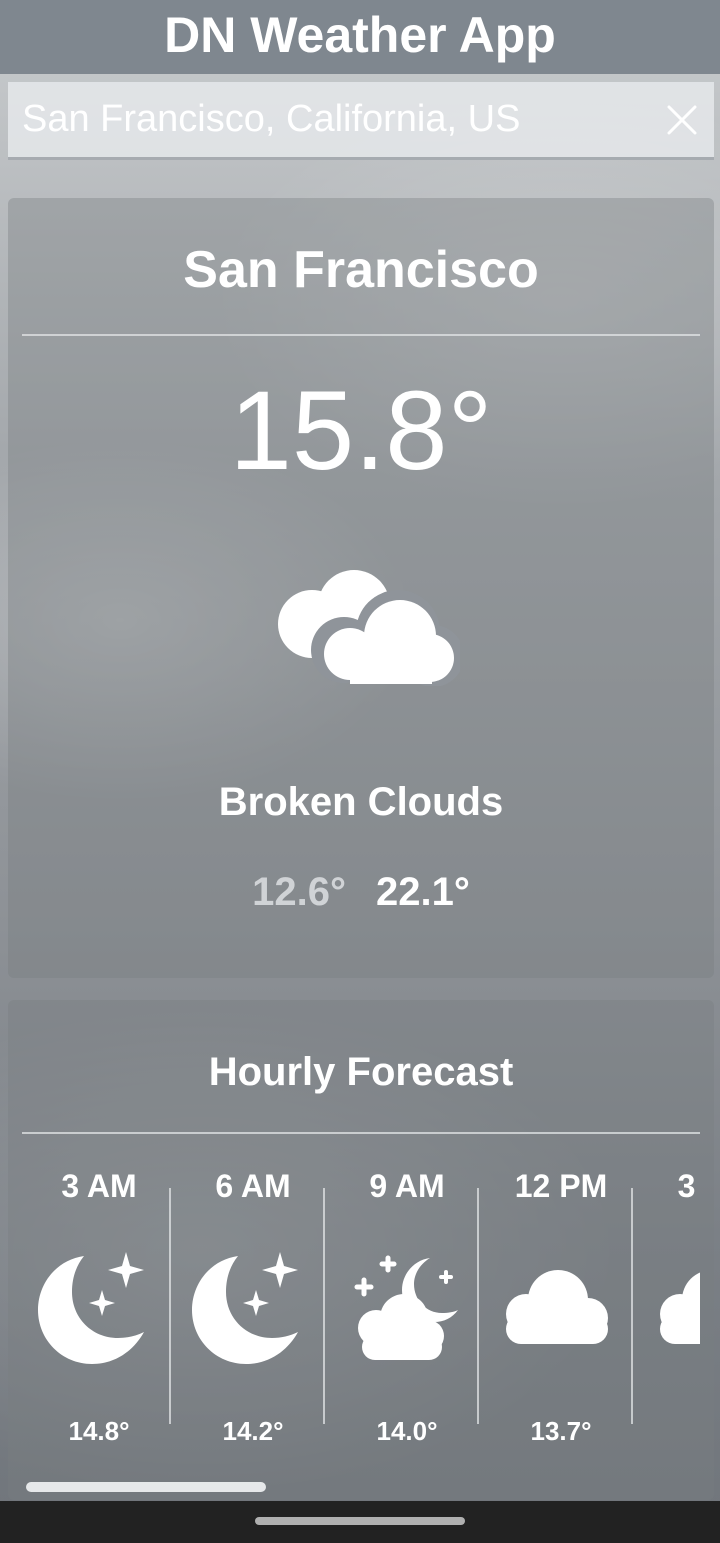 Image resolution: width=720 pixels, height=1543 pixels. Describe the element at coordinates (401, 1307) in the screenshot. I see `partly-cloudy-night-icon` at that location.